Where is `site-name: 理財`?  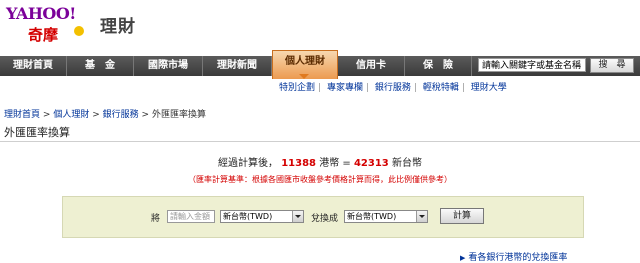
site-name: 理財 is located at coordinates (118, 27).